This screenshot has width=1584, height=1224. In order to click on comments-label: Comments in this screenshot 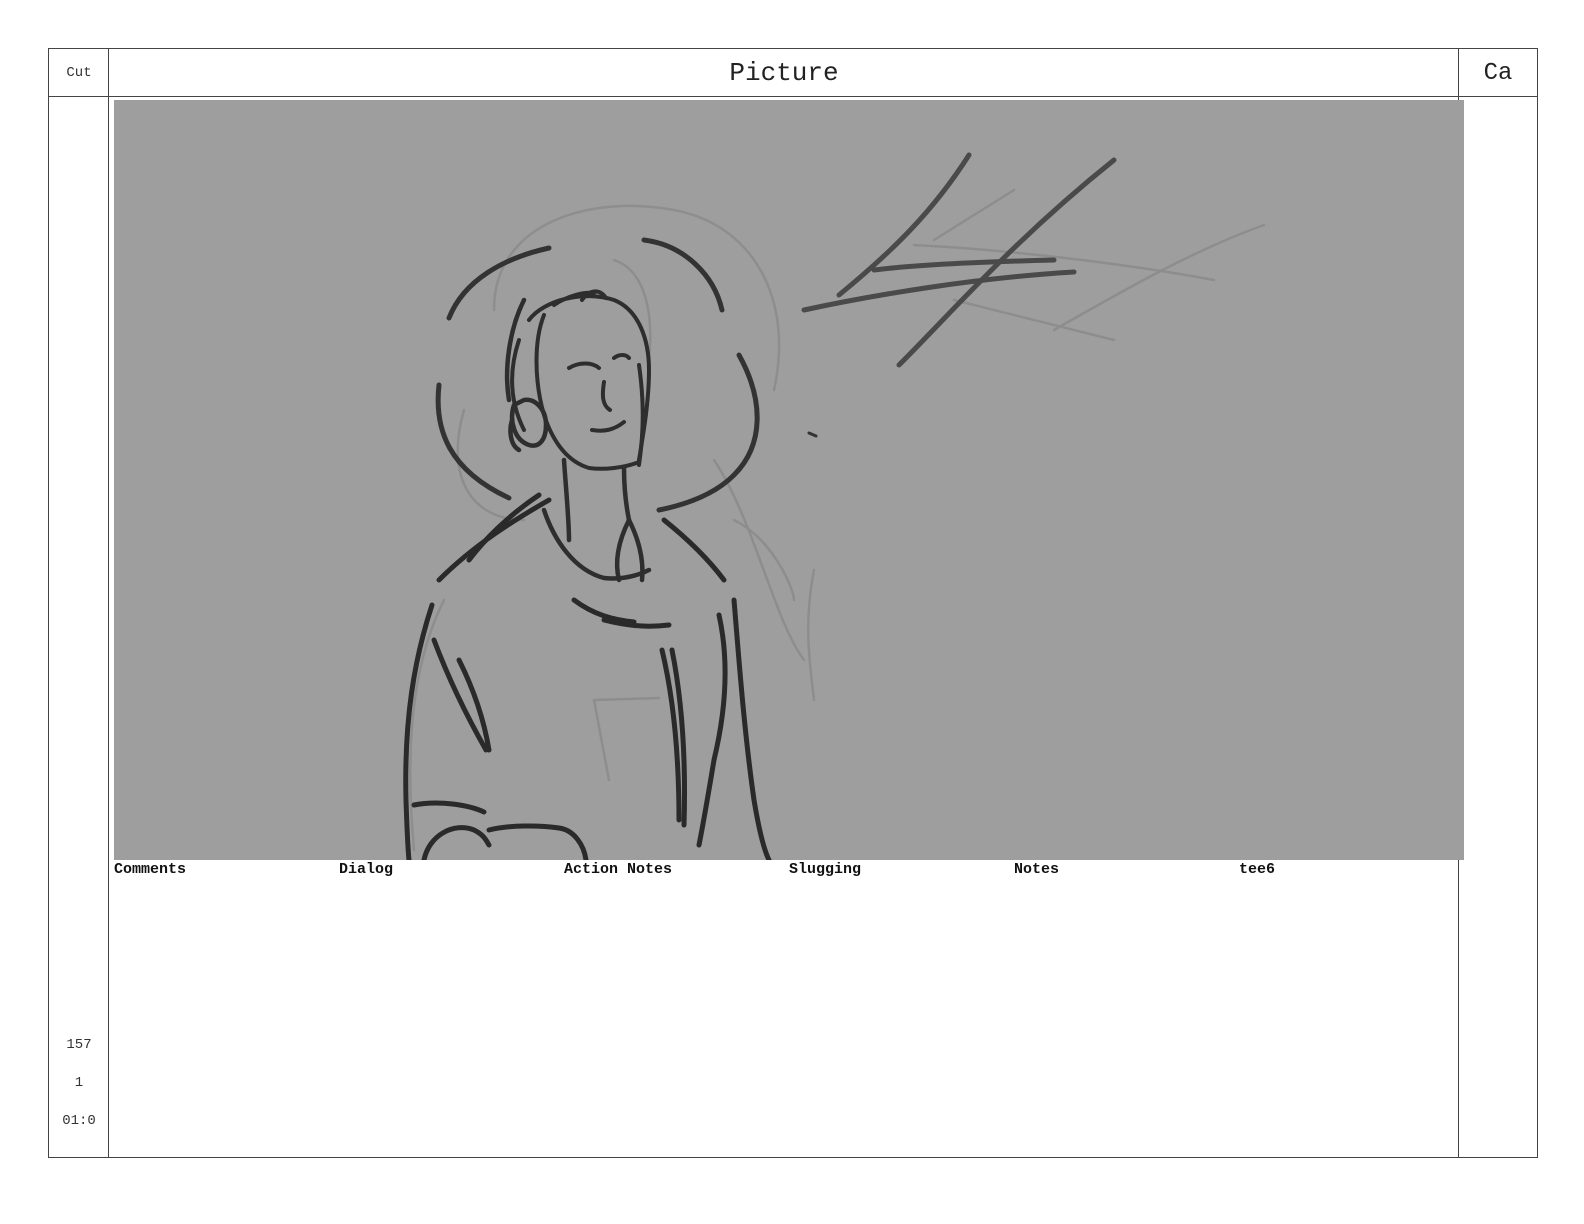, I will do `click(150, 869)`.